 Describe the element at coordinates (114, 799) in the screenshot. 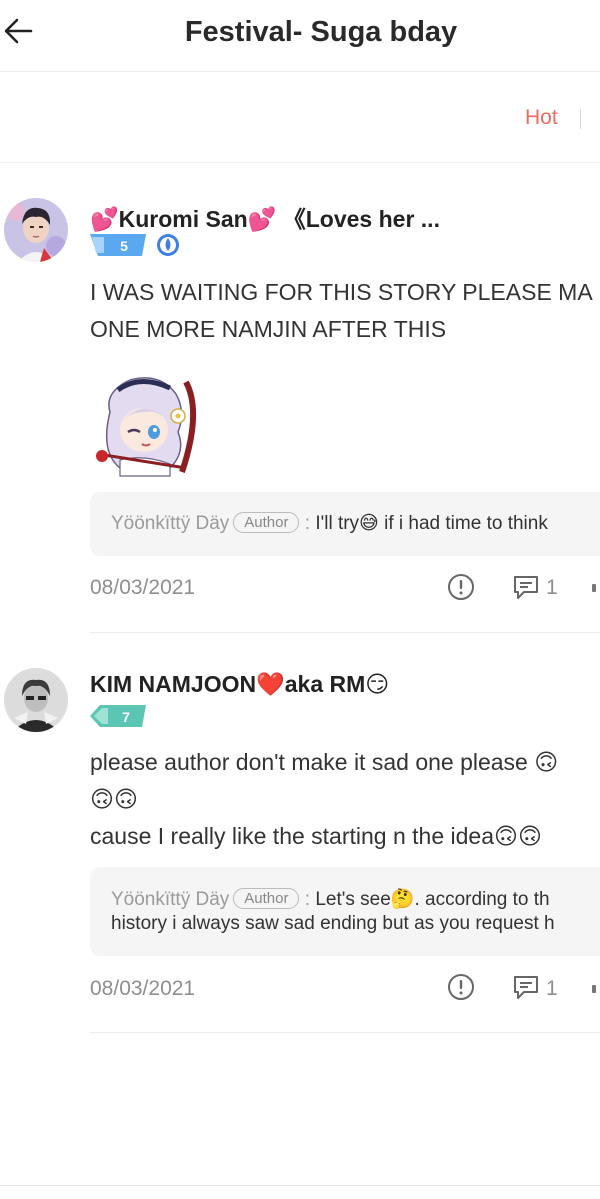

I see `comment-text-line: 🙃🙃` at that location.